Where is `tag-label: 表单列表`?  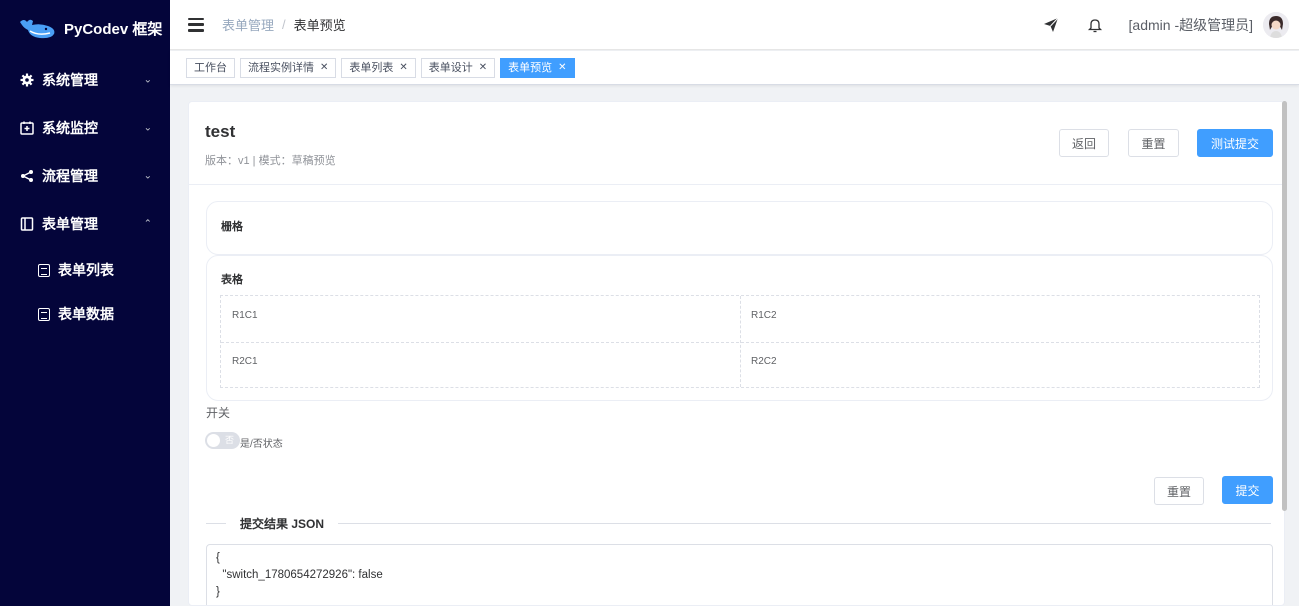 tag-label: 表单列表 is located at coordinates (371, 67).